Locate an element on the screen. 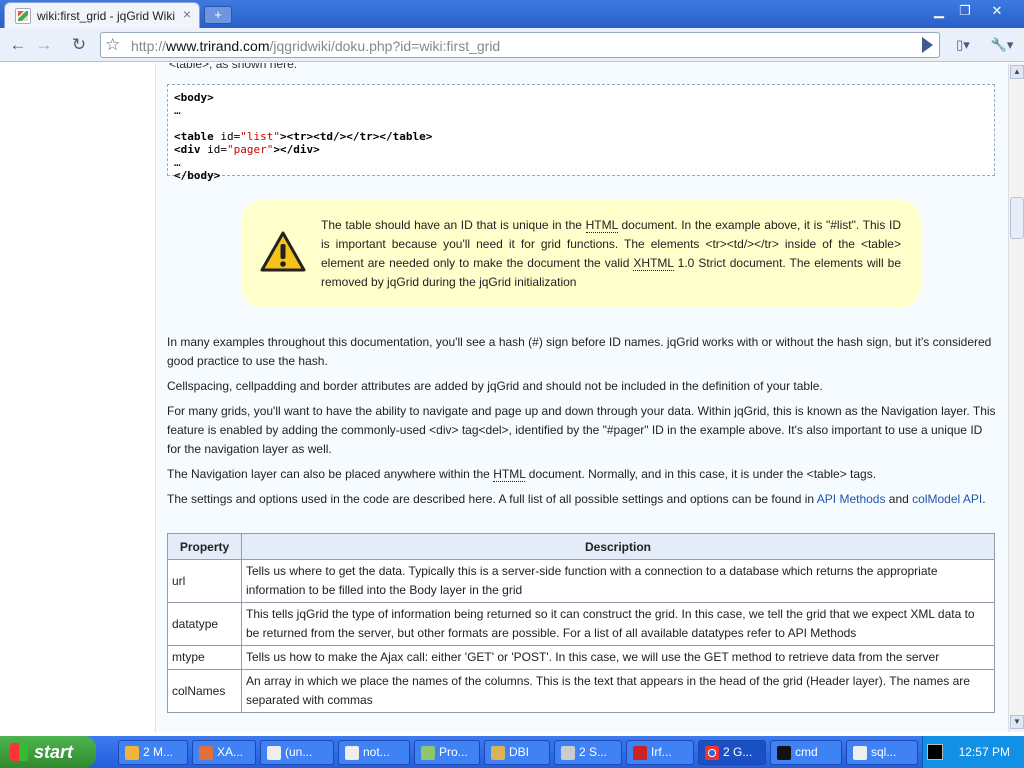 The image size is (1024, 768). cut-text: <table>, as shown here: is located at coordinates (233, 67).